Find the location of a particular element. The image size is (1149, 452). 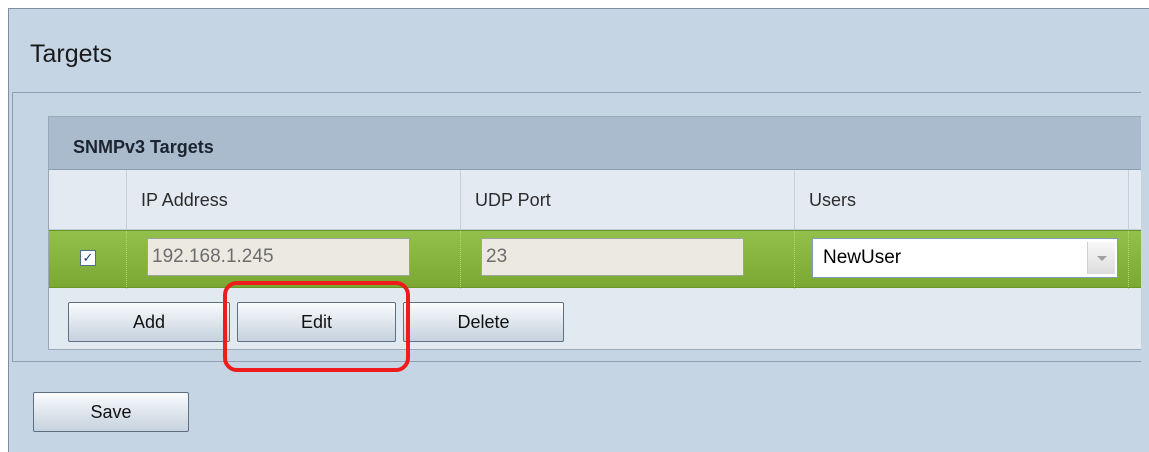

table-header-row: IP Address UDP Port Users is located at coordinates (595, 200).